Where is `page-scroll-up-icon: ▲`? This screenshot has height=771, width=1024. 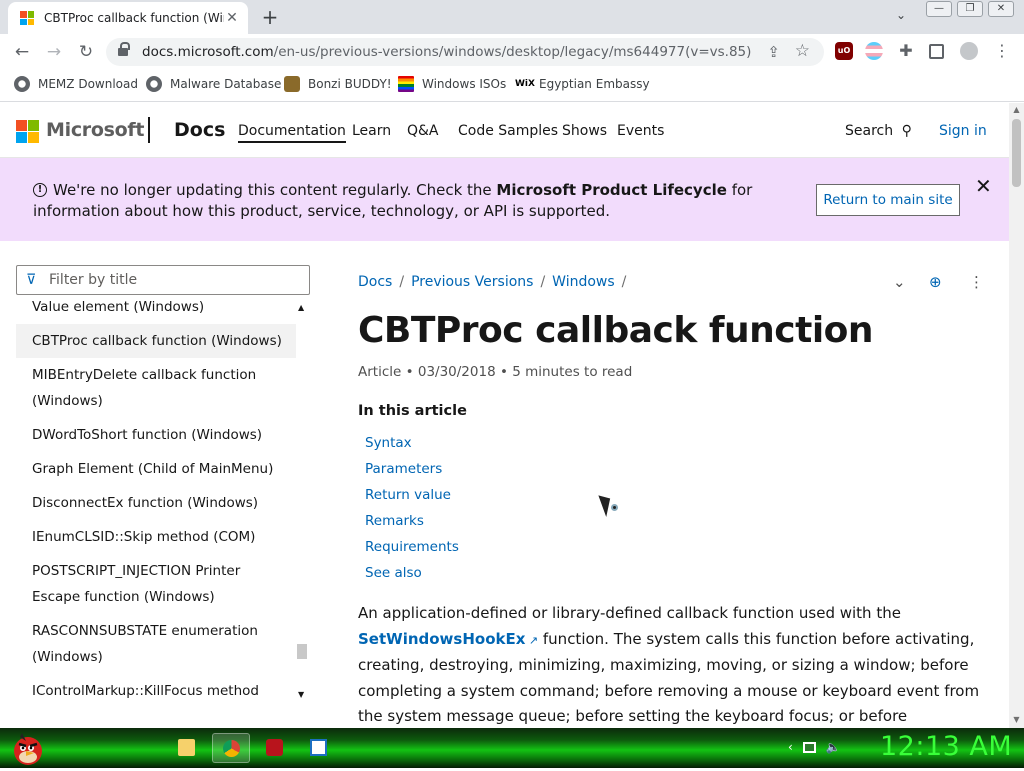
page-scroll-up-icon: ▲ is located at coordinates (1016, 109).